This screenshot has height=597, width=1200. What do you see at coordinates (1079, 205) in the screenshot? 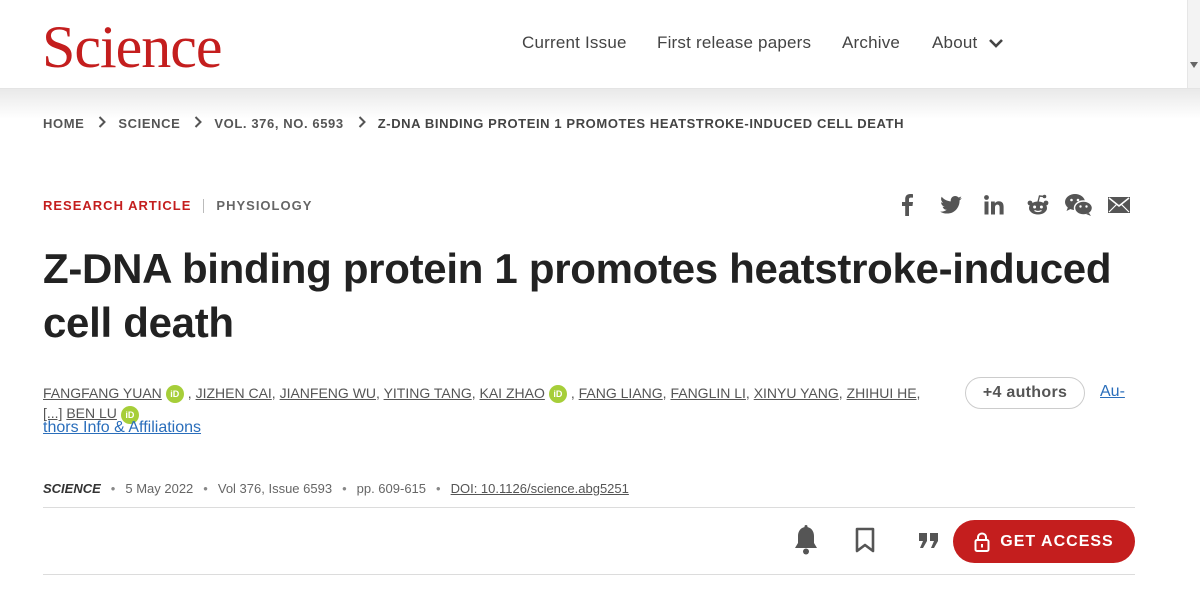
I see `wechat-icon` at bounding box center [1079, 205].